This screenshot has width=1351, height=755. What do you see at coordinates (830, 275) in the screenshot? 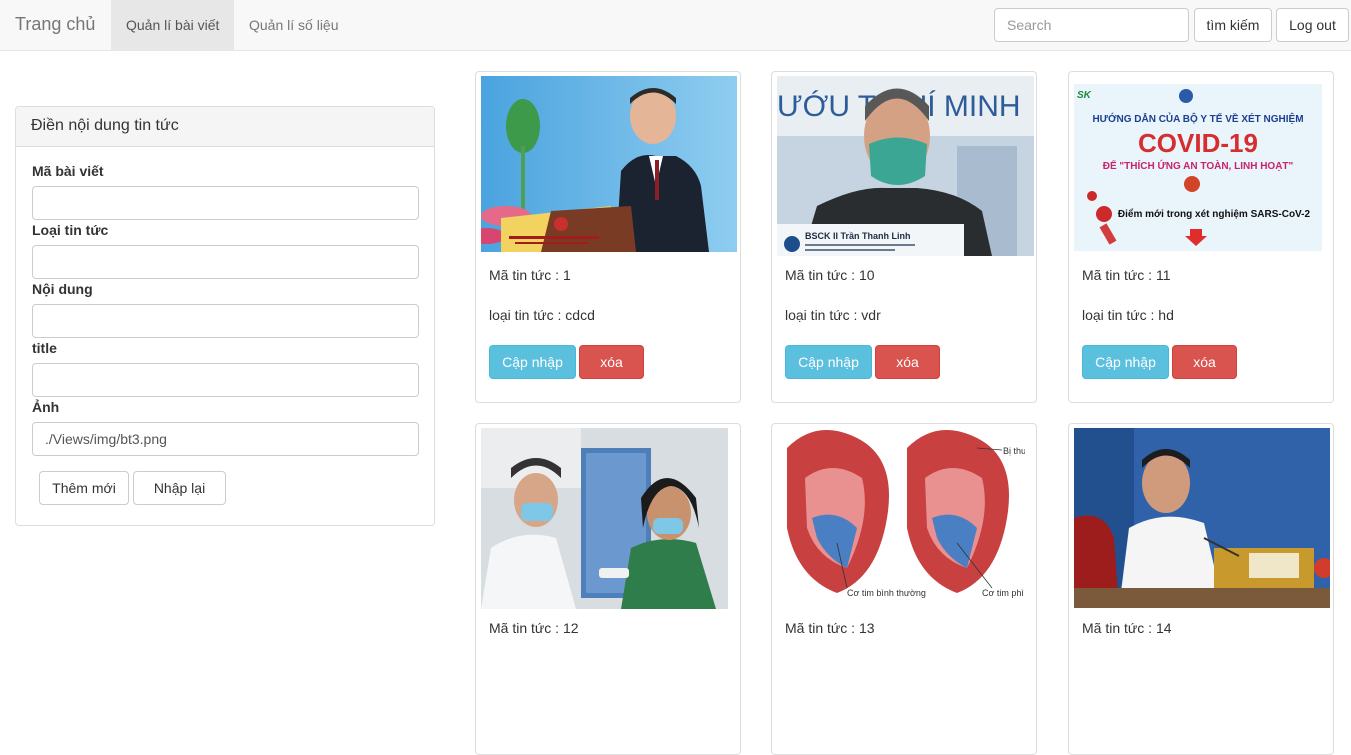
I see `news-id-text: Mã tin tức : 10` at bounding box center [830, 275].